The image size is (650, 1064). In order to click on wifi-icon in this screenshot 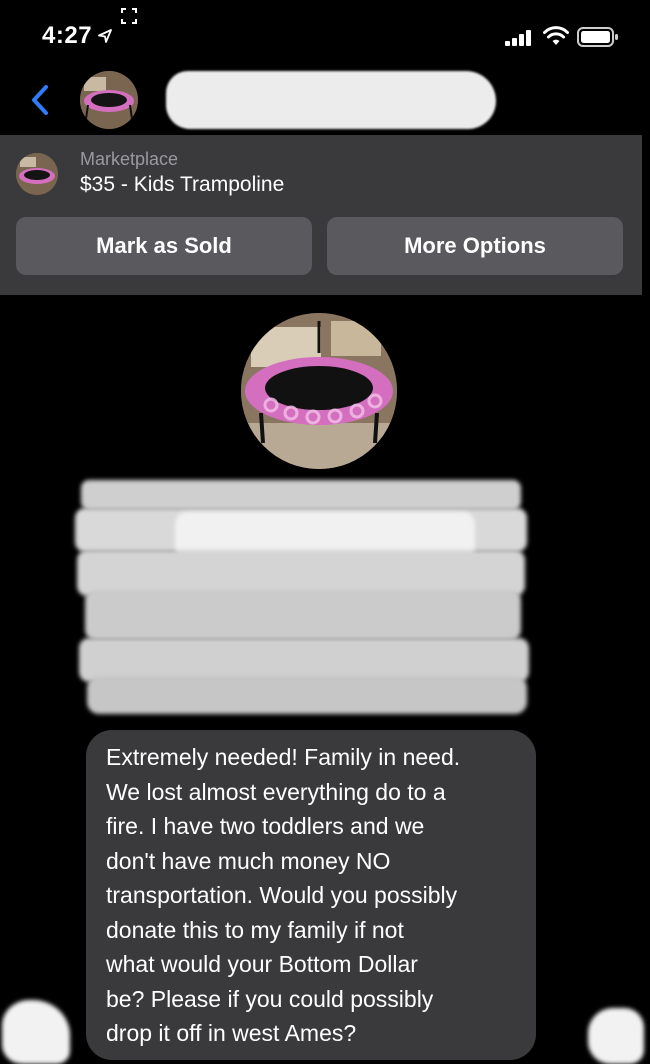, I will do `click(556, 35)`.